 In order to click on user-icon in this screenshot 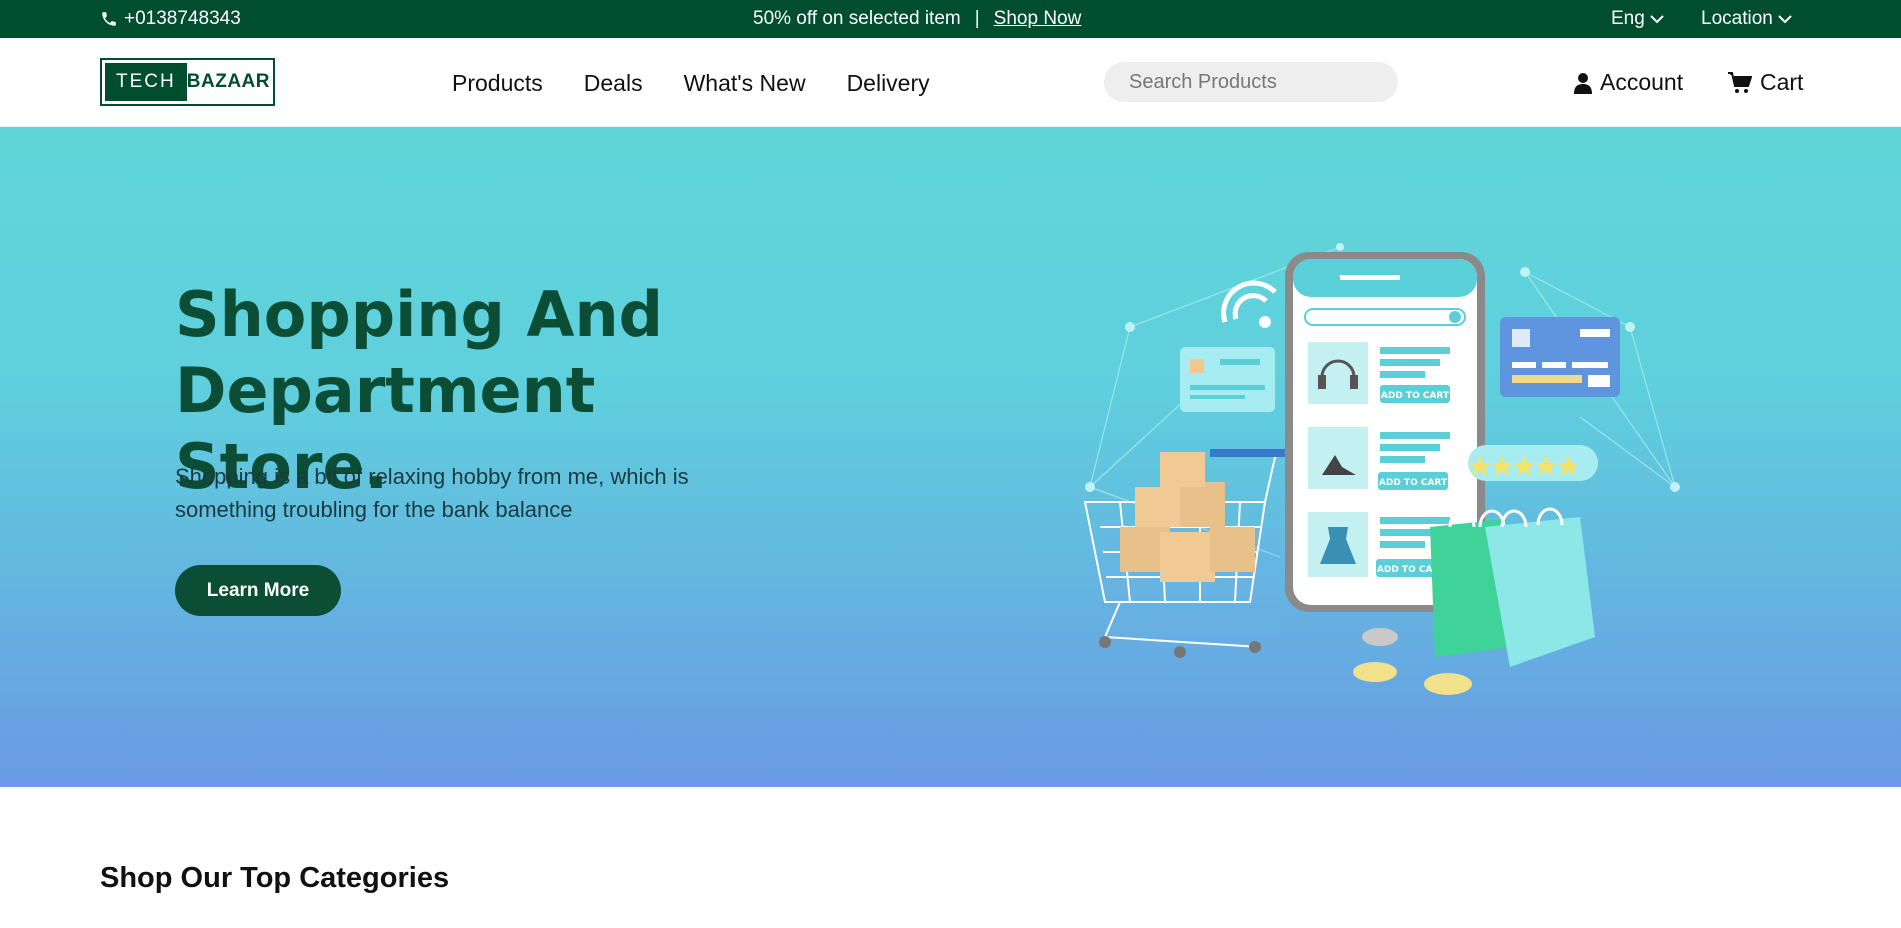, I will do `click(1583, 83)`.